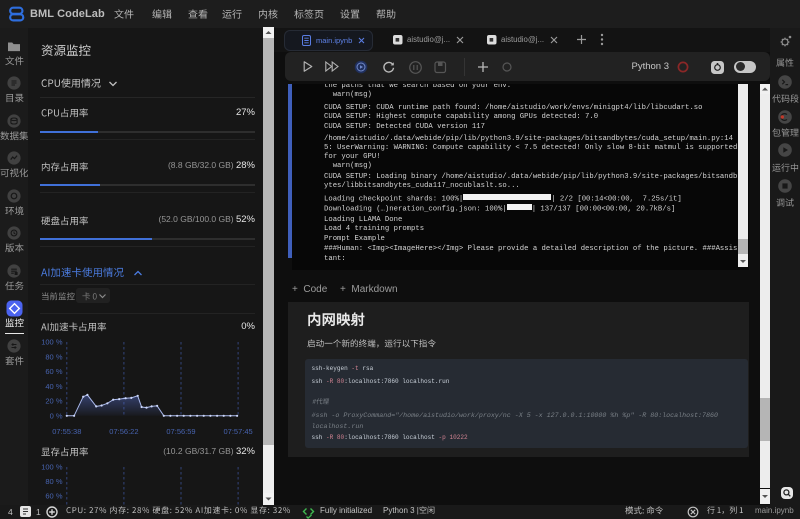 The height and width of the screenshot is (519, 800). Describe the element at coordinates (53, 401) in the screenshot. I see `svg-text: 20 %` at that location.